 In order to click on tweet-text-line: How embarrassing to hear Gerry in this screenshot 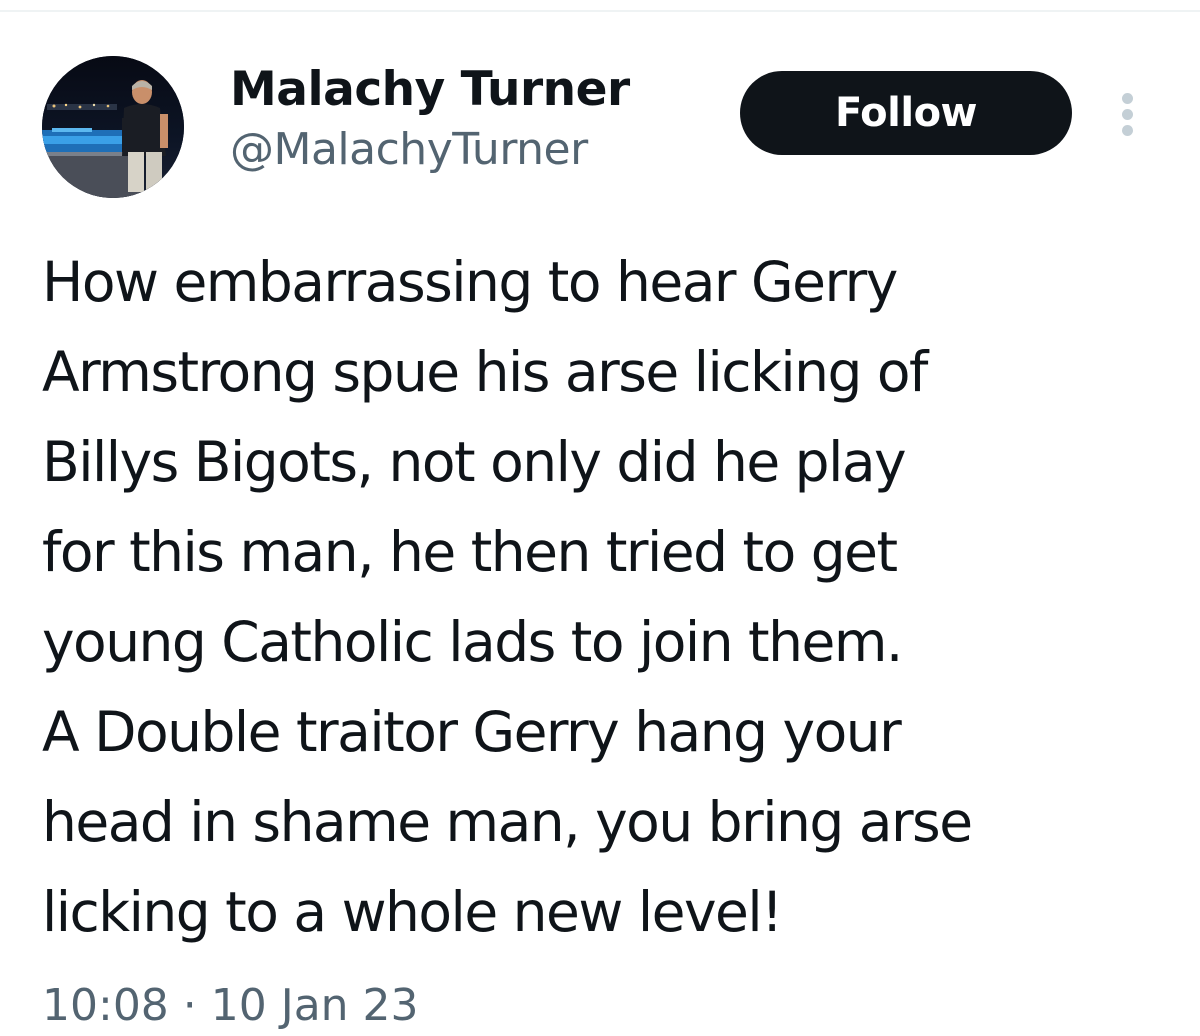, I will do `click(470, 282)`.